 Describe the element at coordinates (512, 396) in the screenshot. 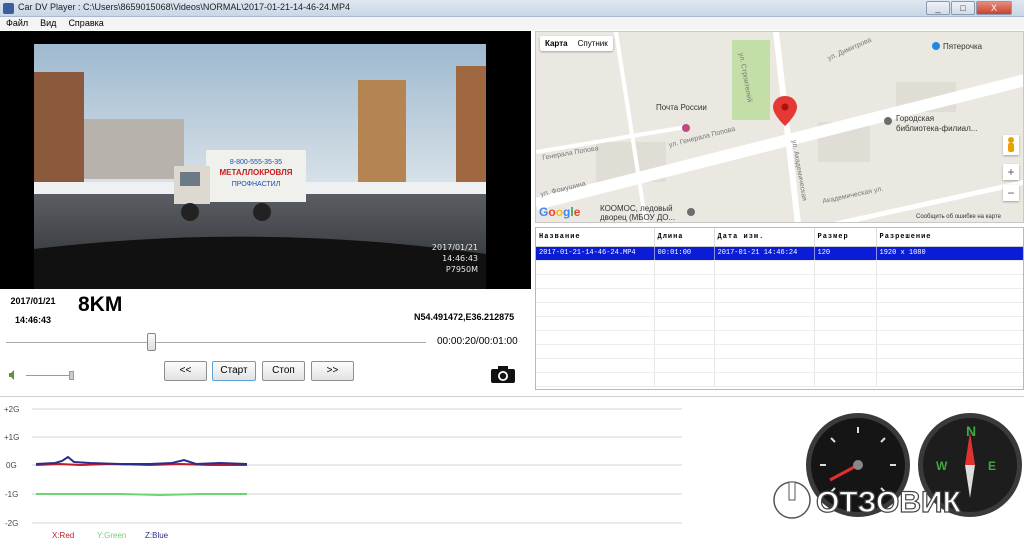

I see `divider` at that location.